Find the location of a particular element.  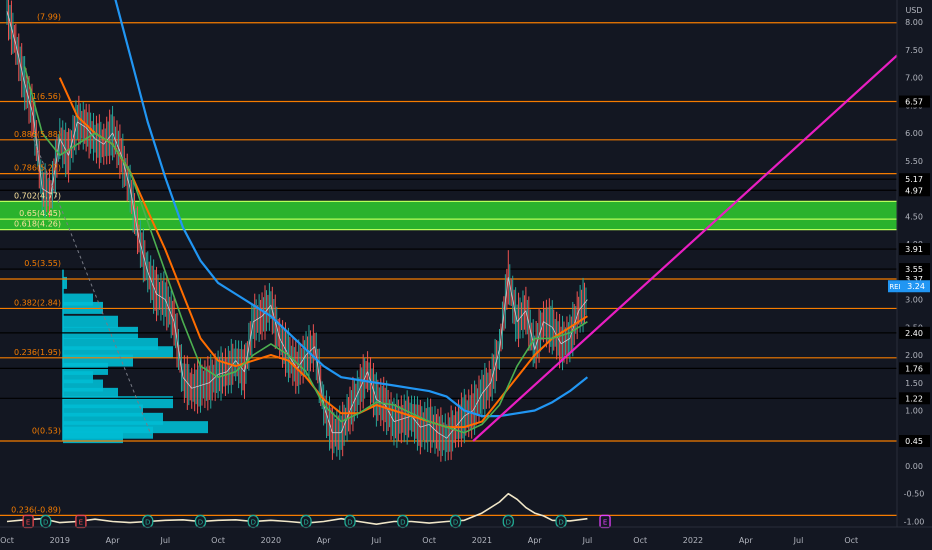

price-label: 3.91 is located at coordinates (914, 249).